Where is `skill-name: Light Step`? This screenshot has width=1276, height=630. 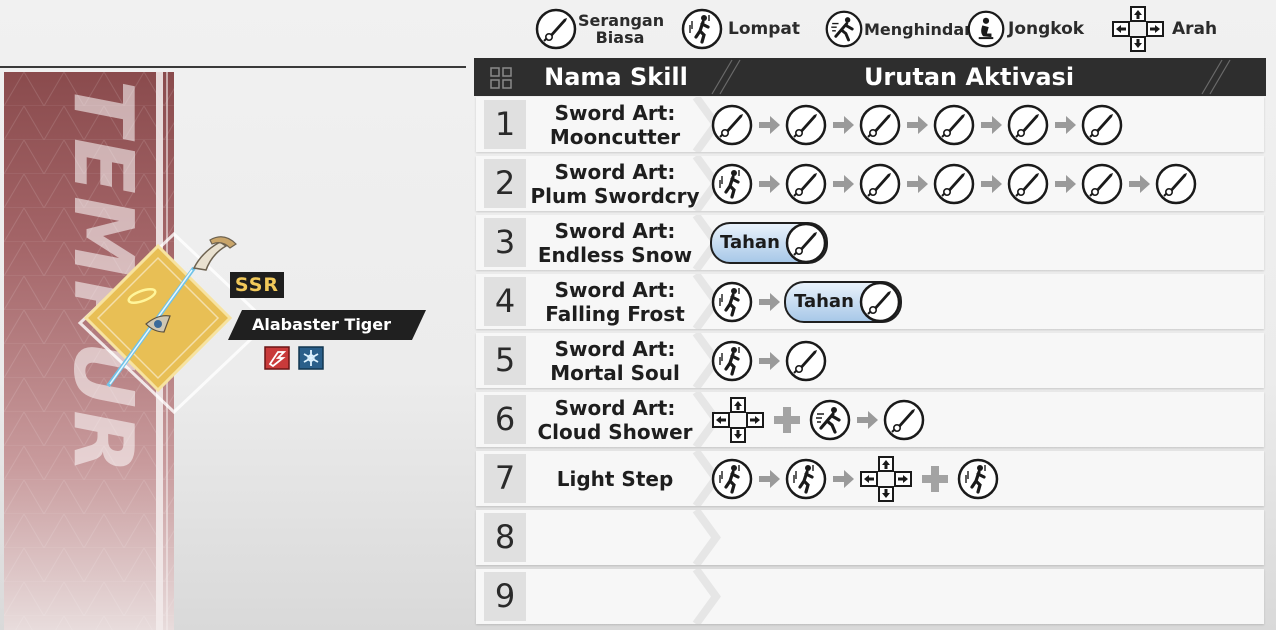 skill-name: Light Step is located at coordinates (615, 478).